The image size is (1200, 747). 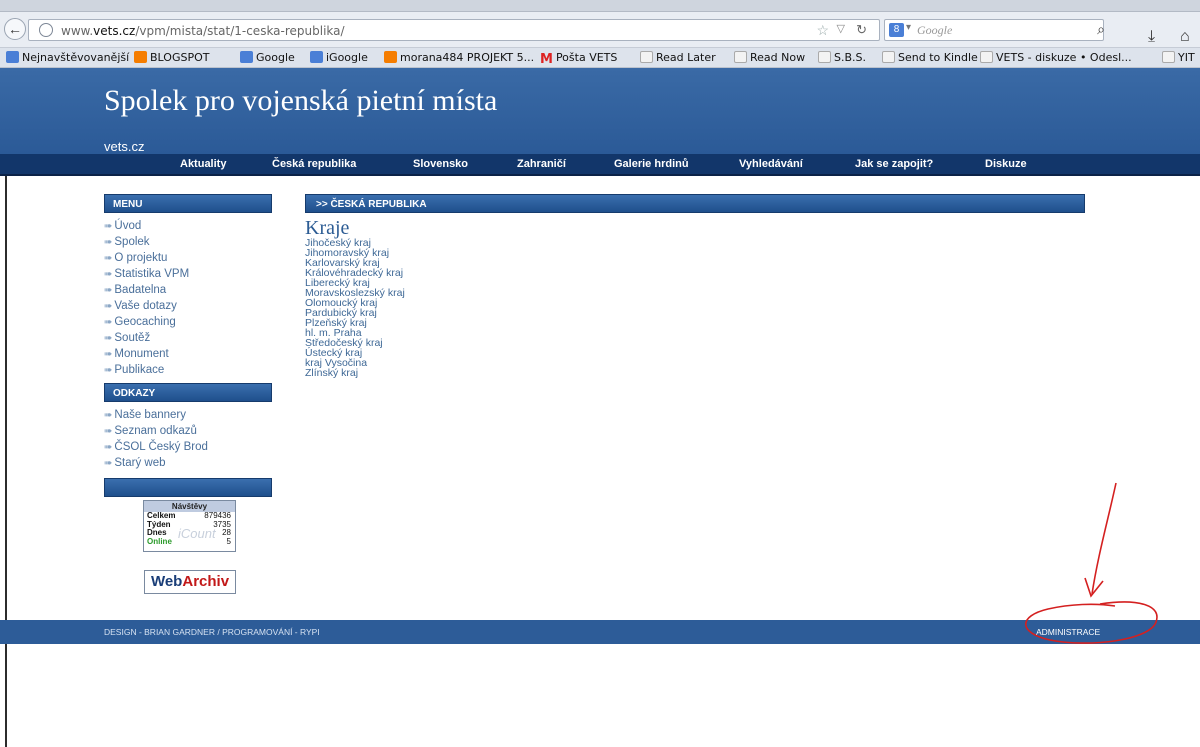 What do you see at coordinates (578, 59) in the screenshot?
I see `bookmark-item: M Pošta VETS` at bounding box center [578, 59].